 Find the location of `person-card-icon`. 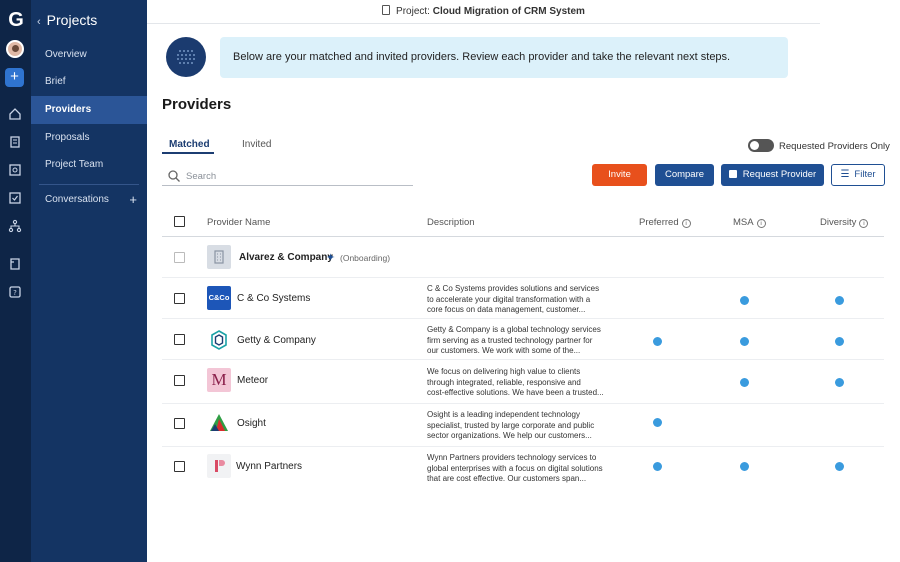

person-card-icon is located at coordinates (732, 174).